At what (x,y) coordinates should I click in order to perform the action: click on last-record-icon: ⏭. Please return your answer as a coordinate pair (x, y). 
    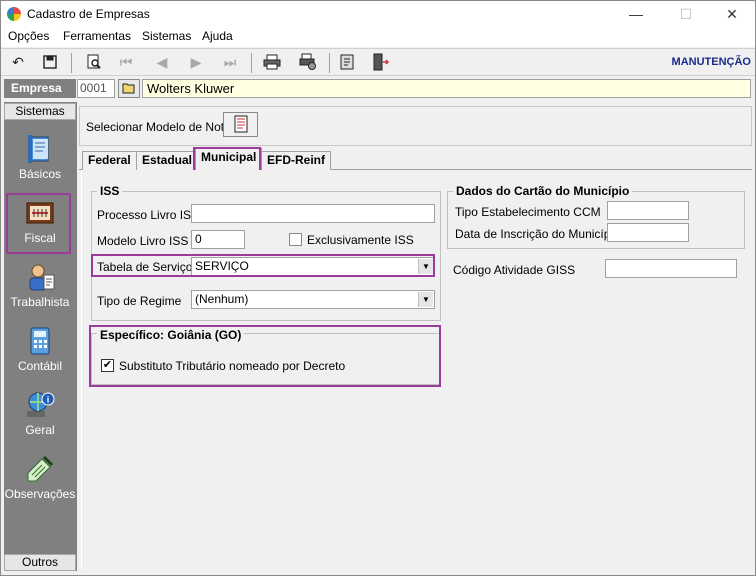
    Looking at the image, I should click on (230, 62).